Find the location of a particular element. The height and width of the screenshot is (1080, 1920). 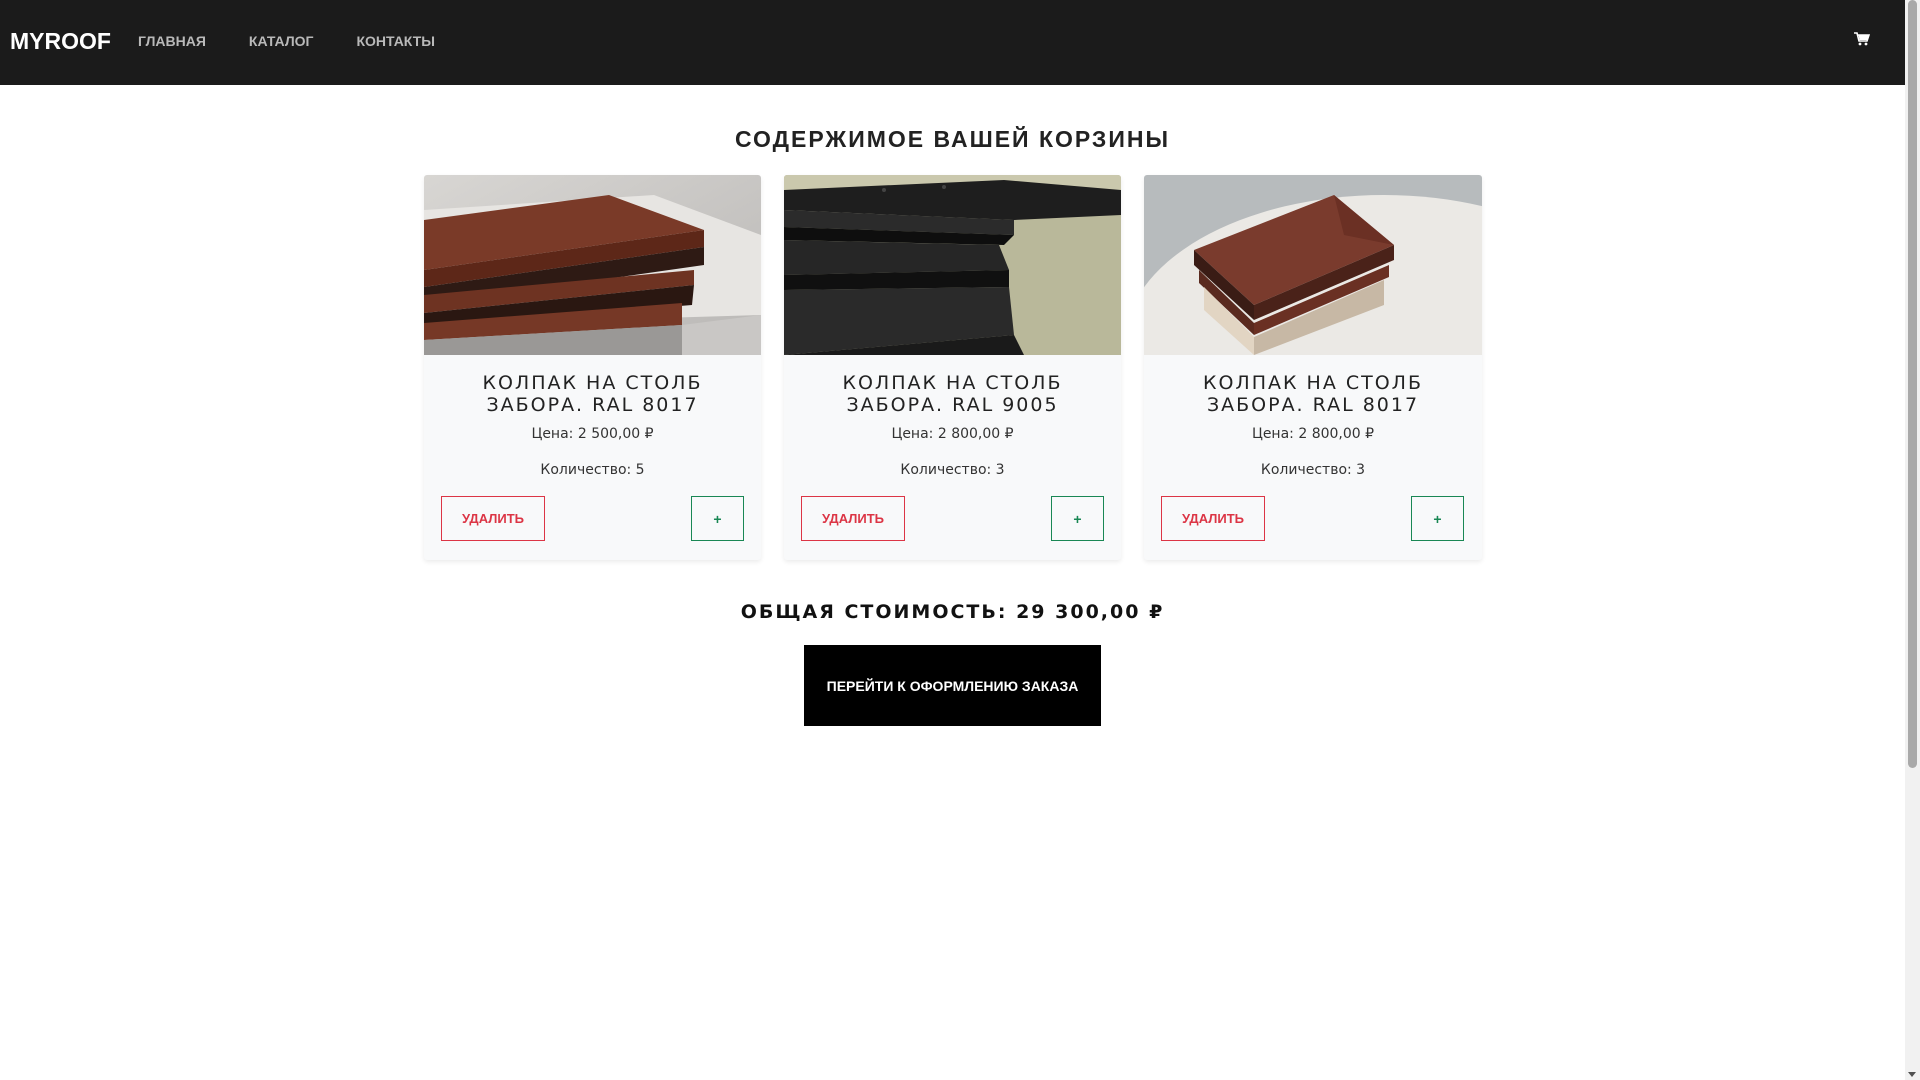

scrollbar-thumb is located at coordinates (1912, 384).